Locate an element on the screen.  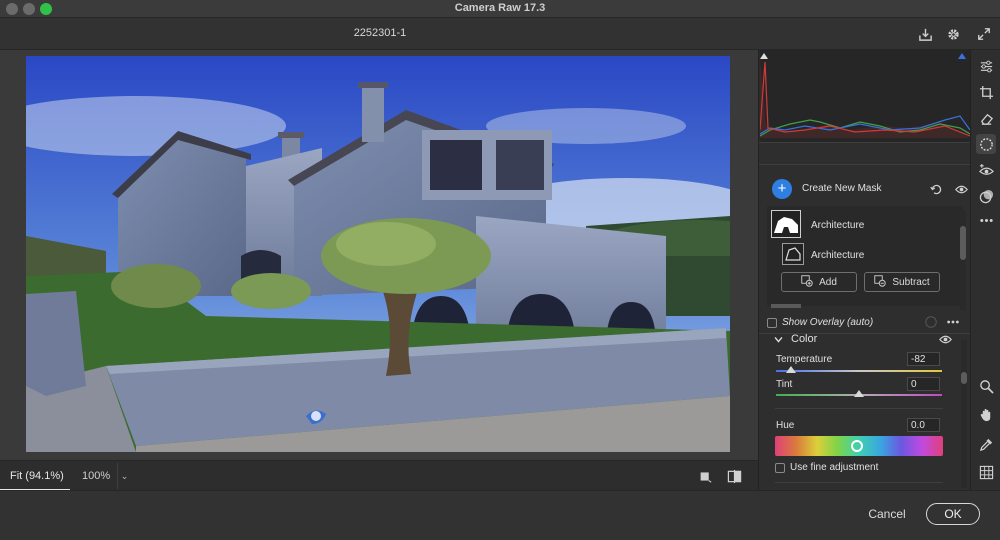
temperature-value: -82 is located at coordinates (923, 359).